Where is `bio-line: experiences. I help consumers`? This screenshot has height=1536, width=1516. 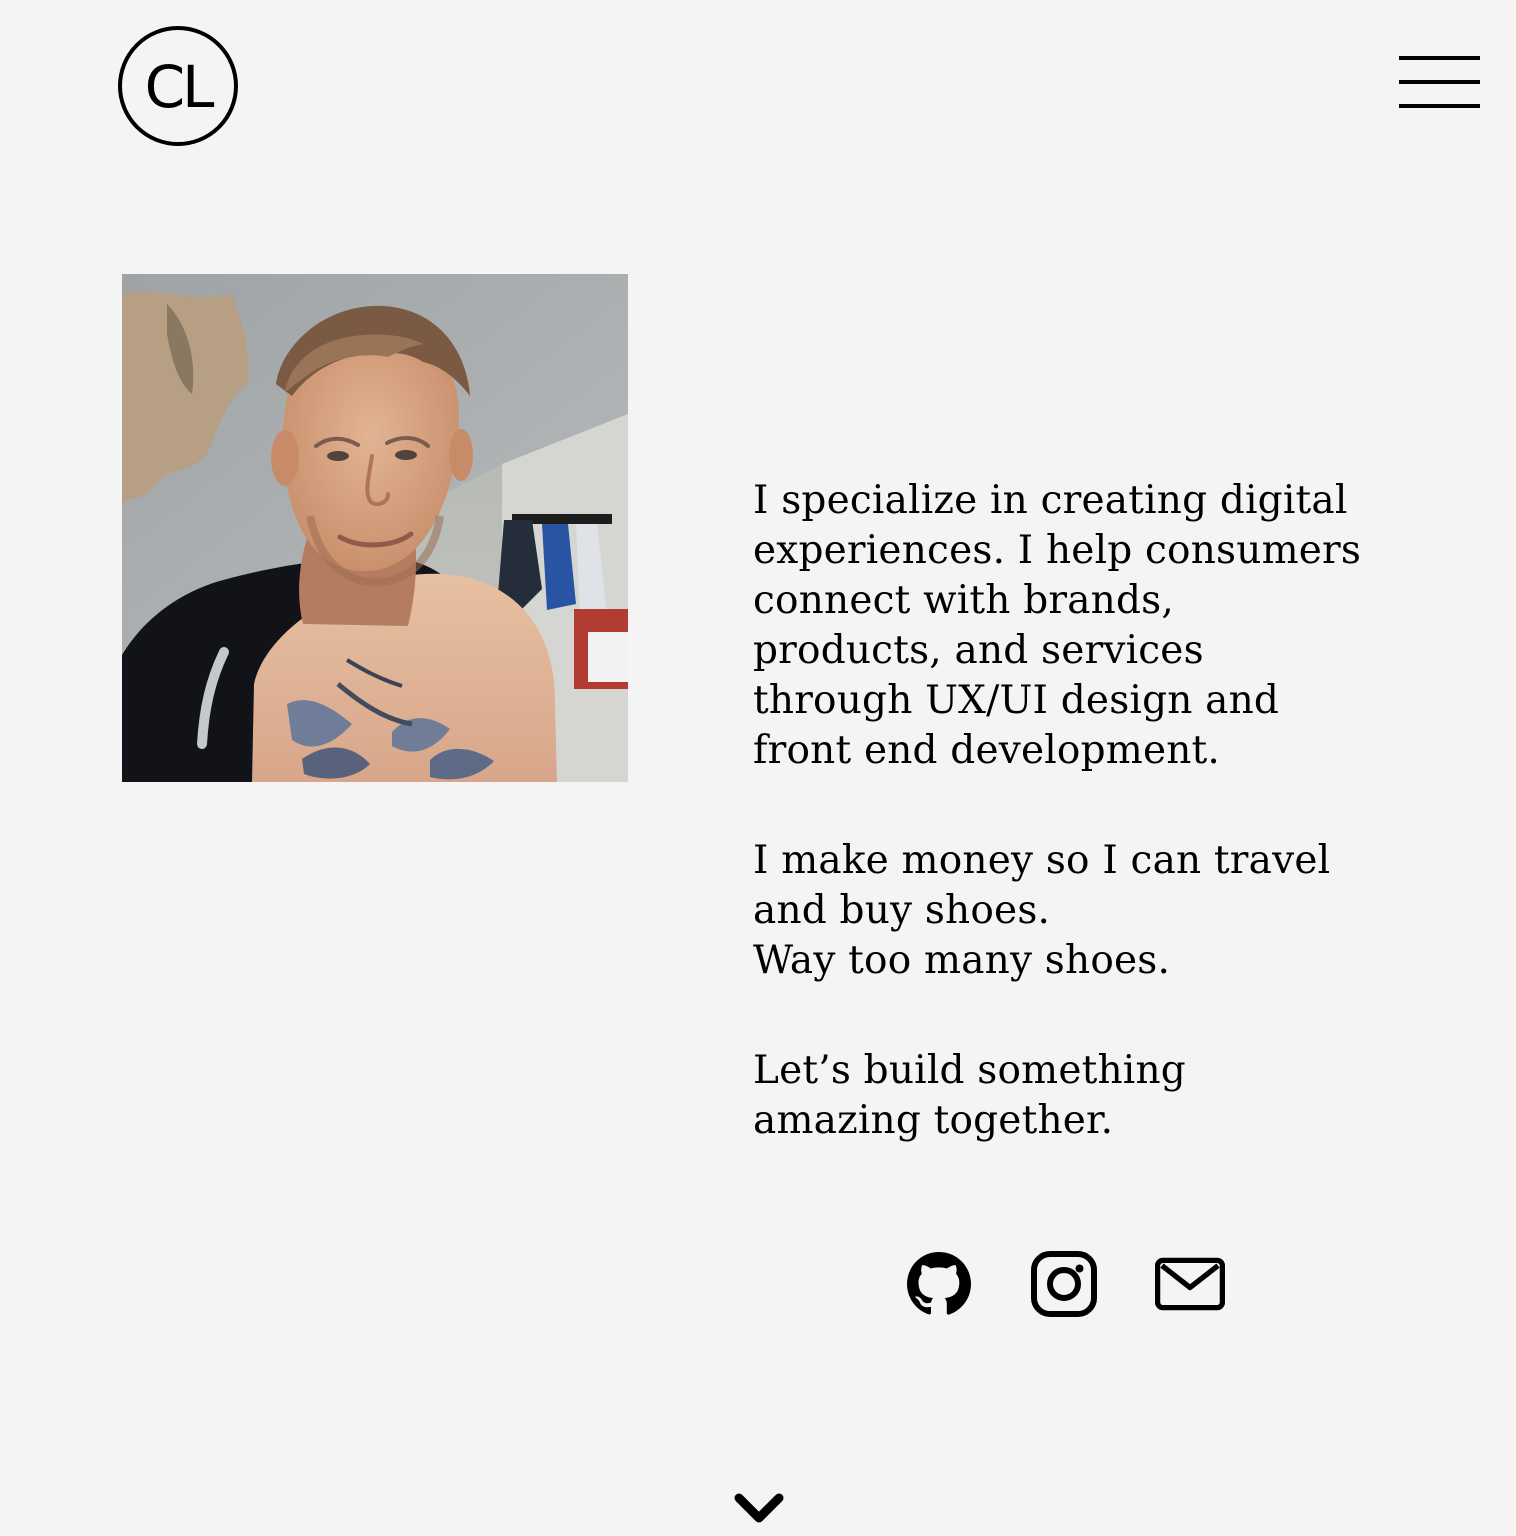
bio-line: experiences. I help consumers is located at coordinates (1057, 550).